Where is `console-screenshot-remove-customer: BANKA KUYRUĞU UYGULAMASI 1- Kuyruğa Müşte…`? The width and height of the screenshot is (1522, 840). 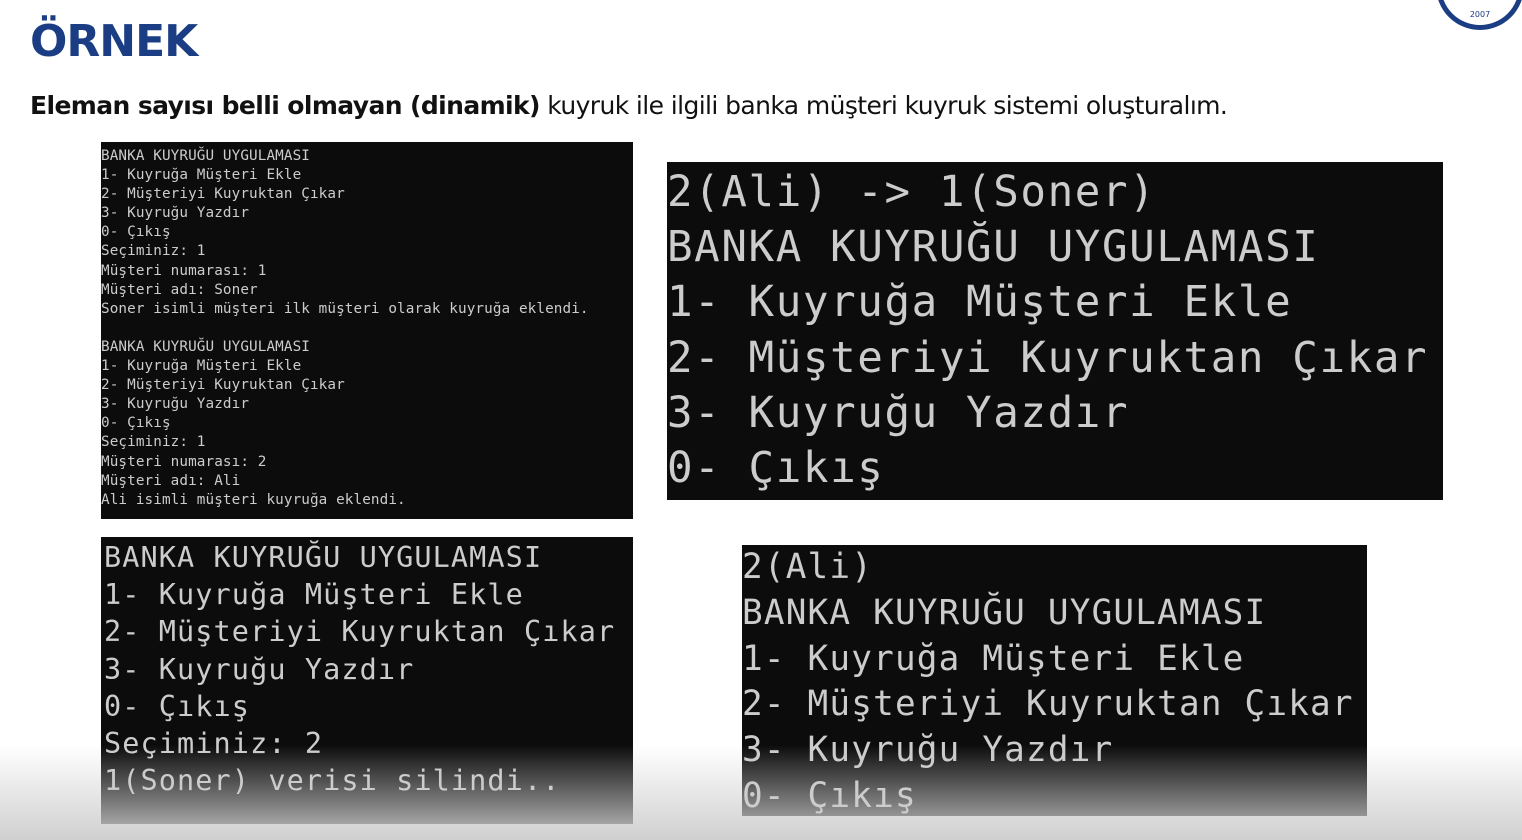 console-screenshot-remove-customer: BANKA KUYRUĞU UYGULAMASI 1- Kuyruğa Müşte… is located at coordinates (367, 680).